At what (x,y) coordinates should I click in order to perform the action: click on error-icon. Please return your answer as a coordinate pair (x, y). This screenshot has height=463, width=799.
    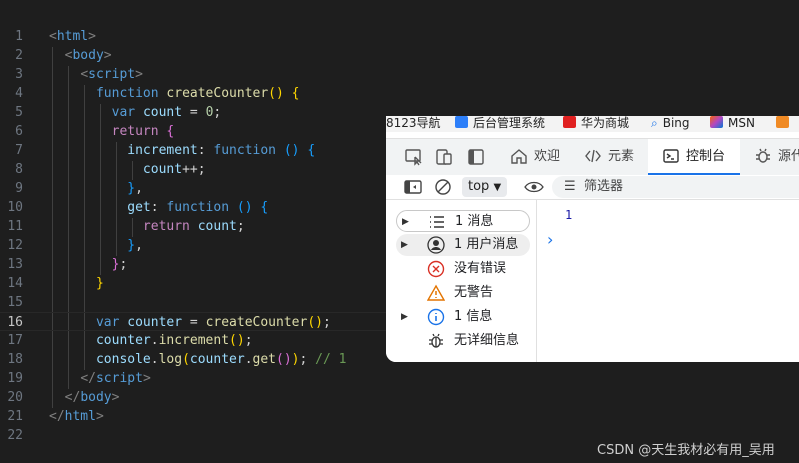
    Looking at the image, I should click on (436, 269).